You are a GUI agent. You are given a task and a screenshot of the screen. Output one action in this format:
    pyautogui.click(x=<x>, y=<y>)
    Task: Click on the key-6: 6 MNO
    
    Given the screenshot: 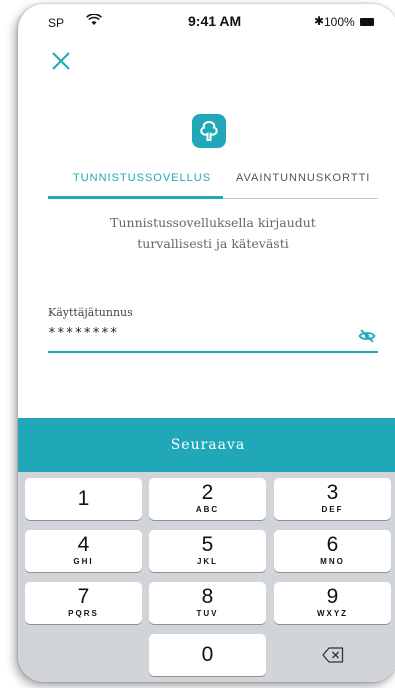 What is the action you would take?
    pyautogui.click(x=332, y=551)
    